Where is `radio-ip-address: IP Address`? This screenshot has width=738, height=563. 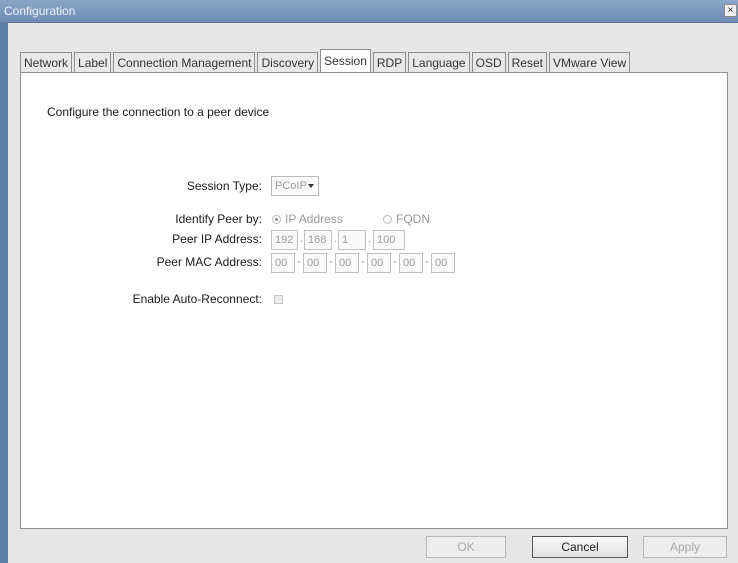 radio-ip-address: IP Address is located at coordinates (307, 219).